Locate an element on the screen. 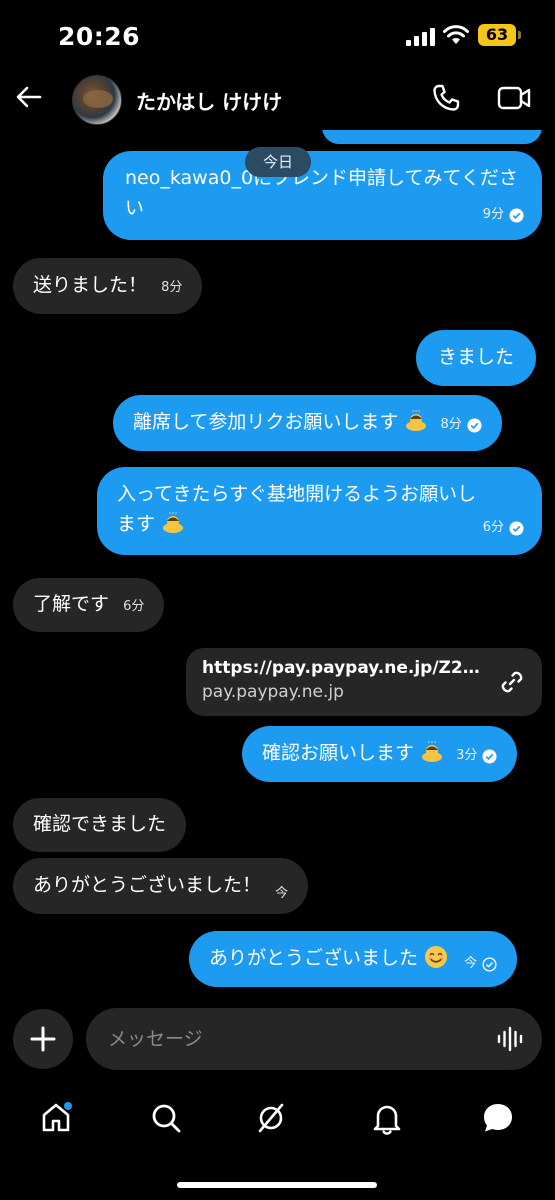  message-text: 確認お願いします is located at coordinates (338, 753).